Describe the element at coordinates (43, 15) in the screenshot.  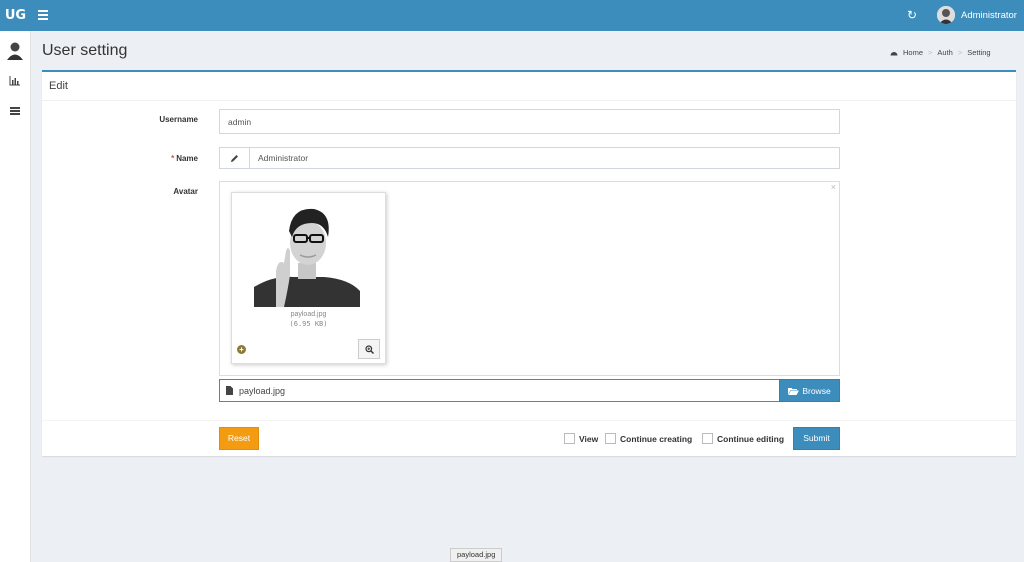
I see `sidebar-toggle-icon` at that location.